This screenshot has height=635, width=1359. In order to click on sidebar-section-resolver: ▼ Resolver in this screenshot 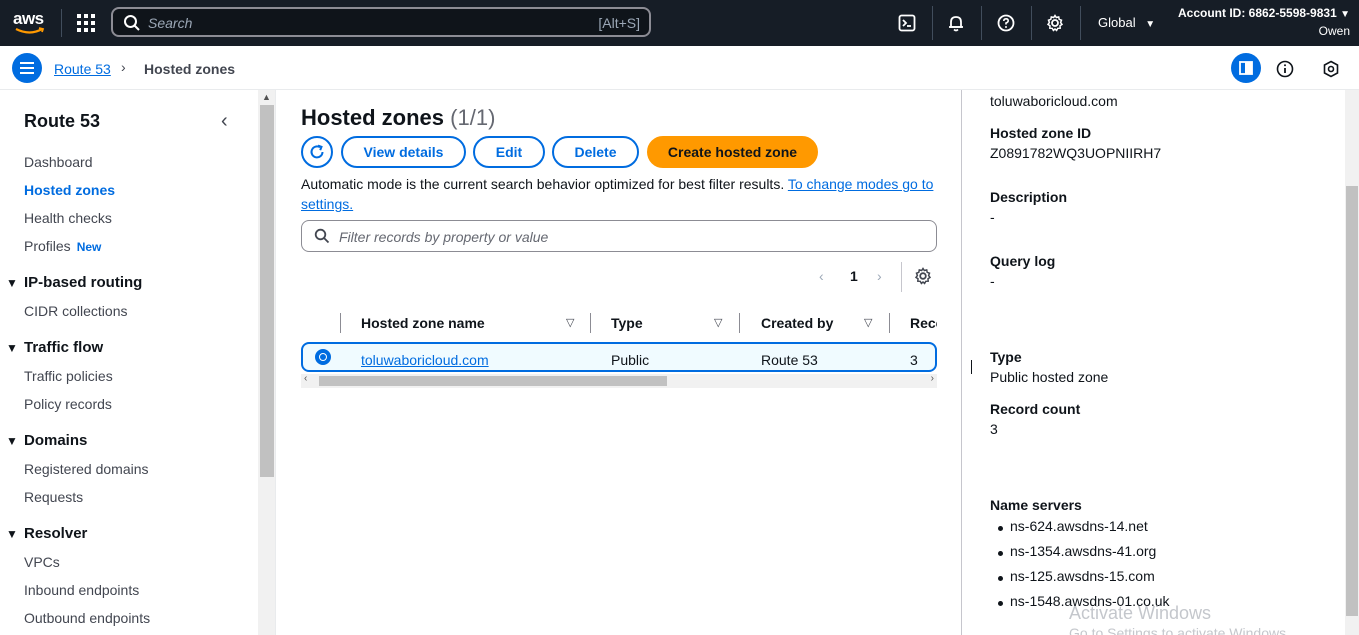, I will do `click(46, 533)`.